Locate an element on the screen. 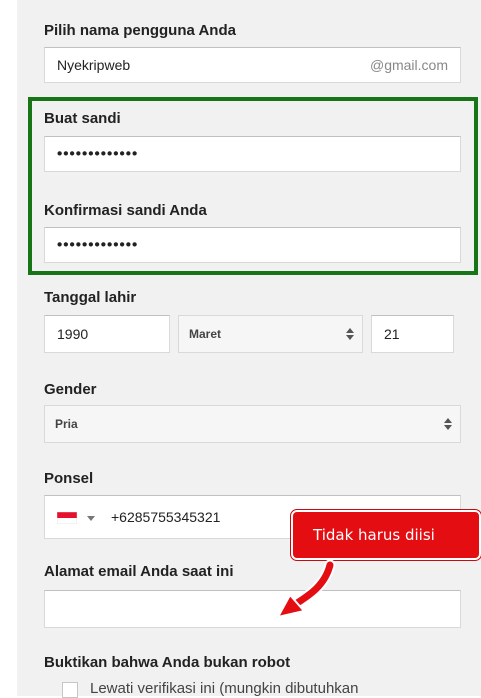  phone-value: +6285755345321 is located at coordinates (166, 517).